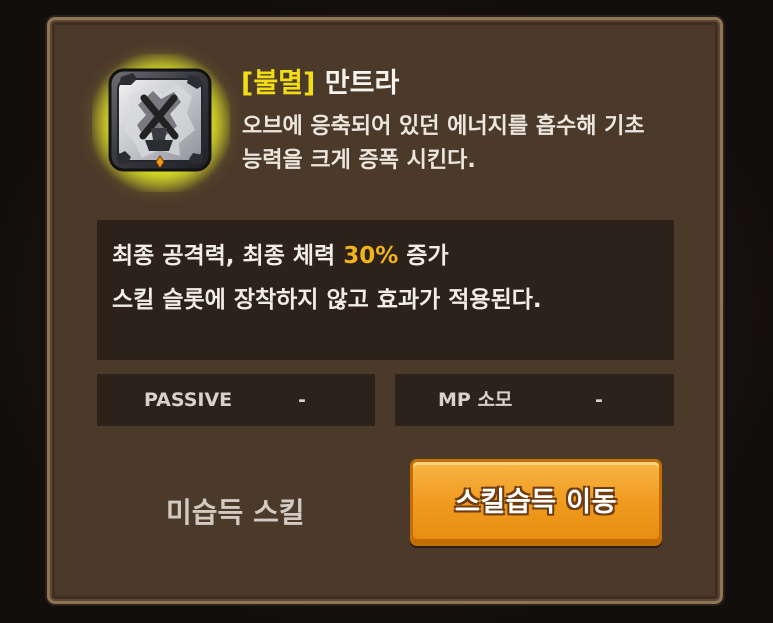  Describe the element at coordinates (327, 300) in the screenshot. I see `effect-line-2: 스킬 슬롯에 장착하지 않고 효과가 적용된다.` at that location.